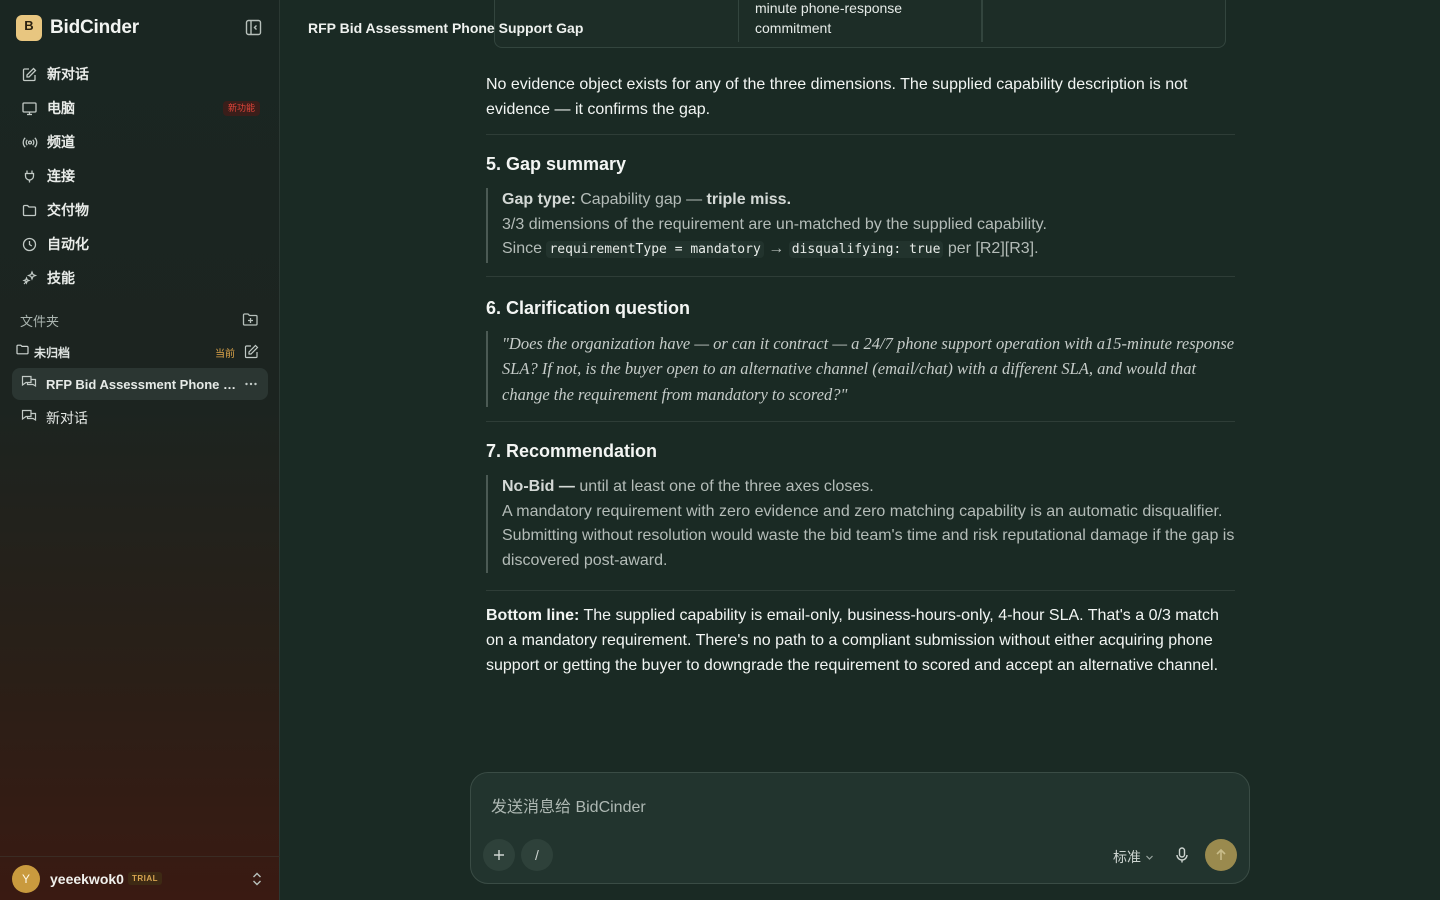 This screenshot has height=900, width=1440. What do you see at coordinates (29, 28) in the screenshot?
I see `brand-logo: B` at bounding box center [29, 28].